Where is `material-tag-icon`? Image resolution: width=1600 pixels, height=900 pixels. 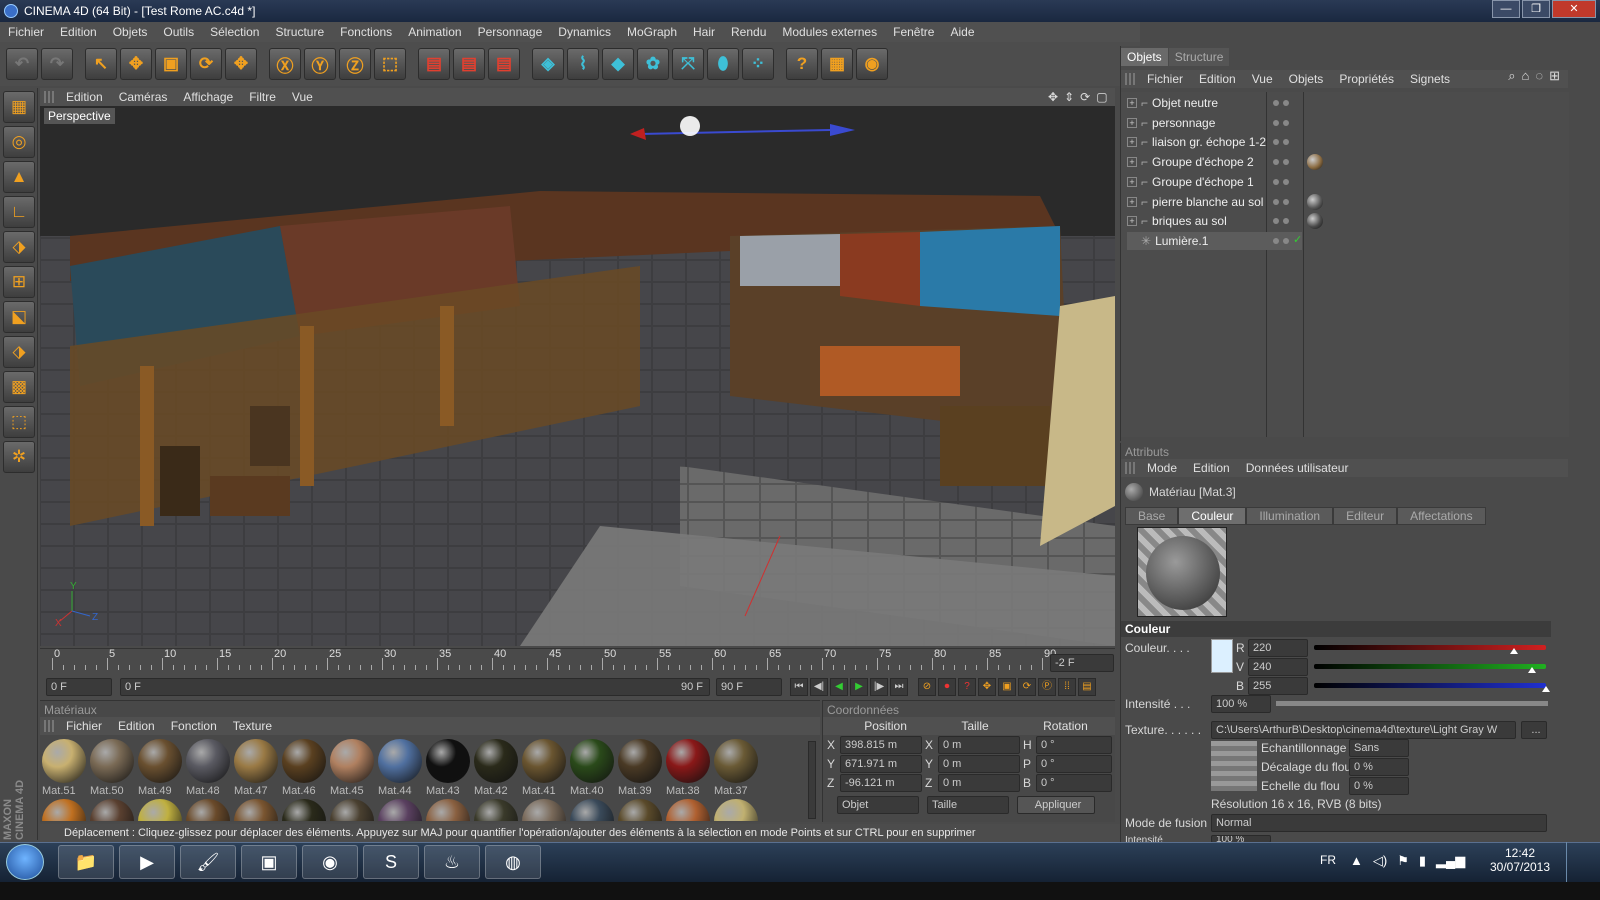
material-tag-icon is located at coordinates (1315, 201).